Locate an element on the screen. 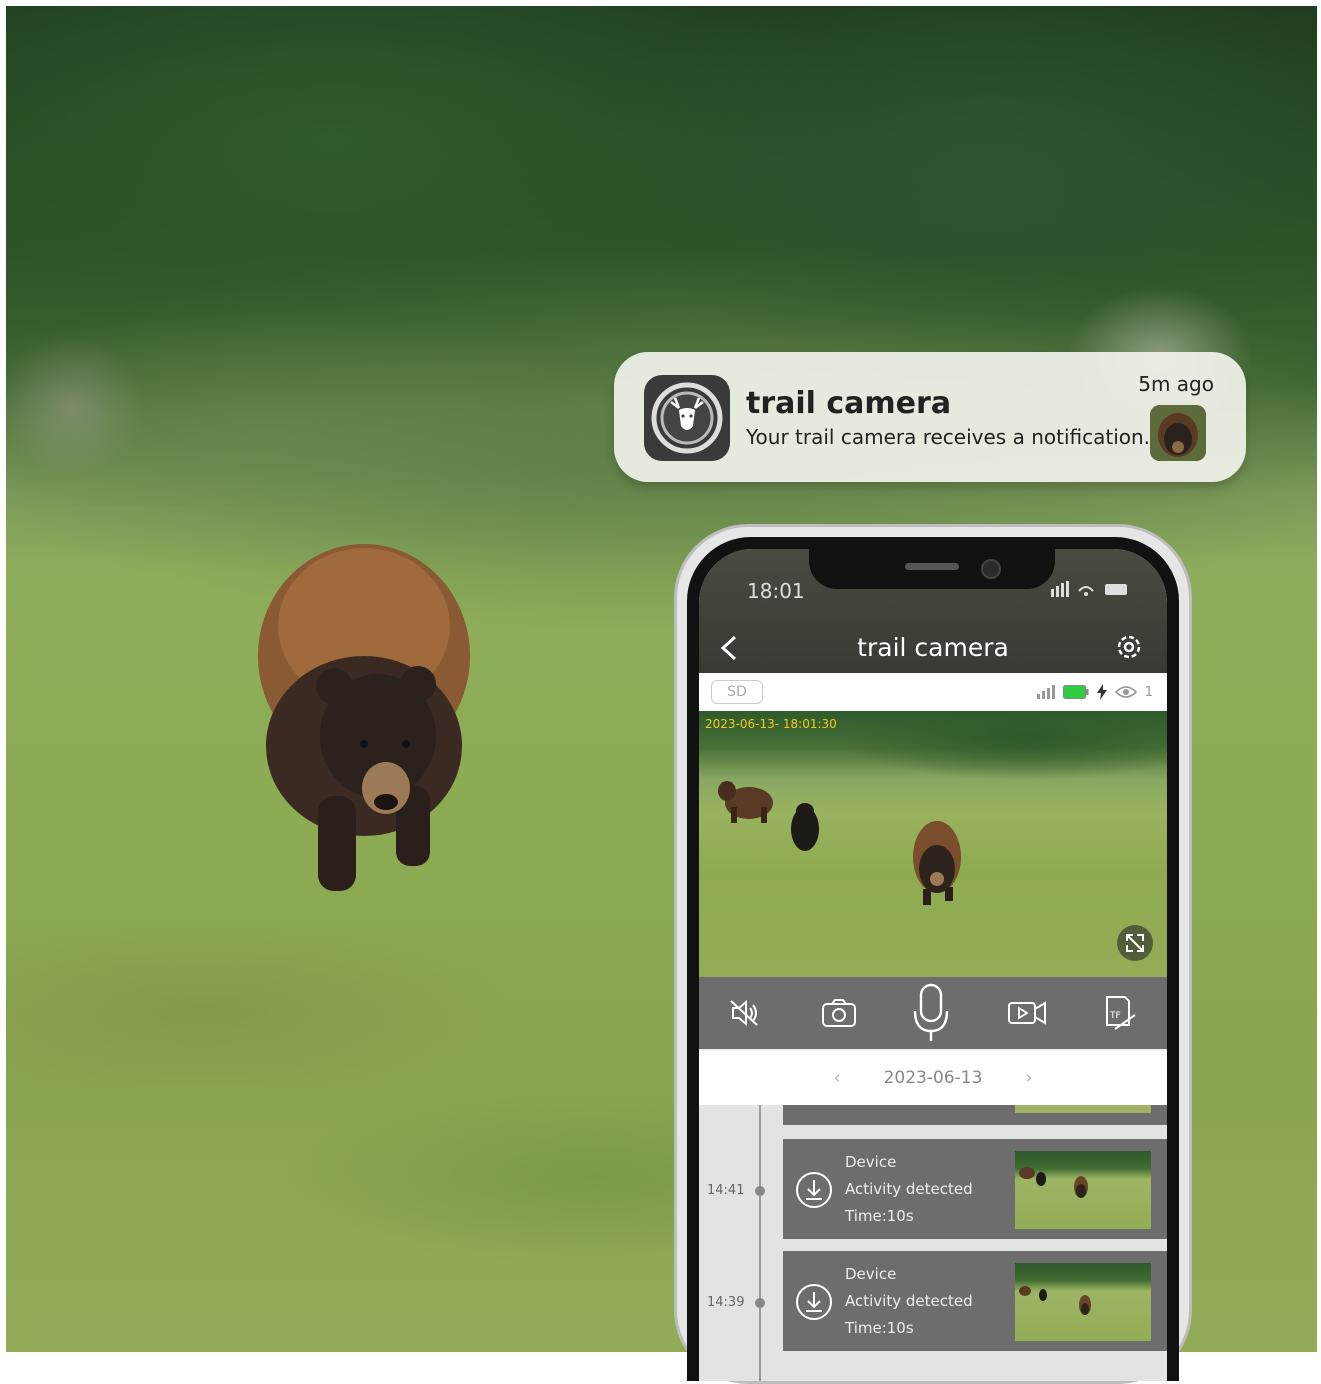 This screenshot has width=1321, height=1384. viewer-count: 1 is located at coordinates (1148, 692).